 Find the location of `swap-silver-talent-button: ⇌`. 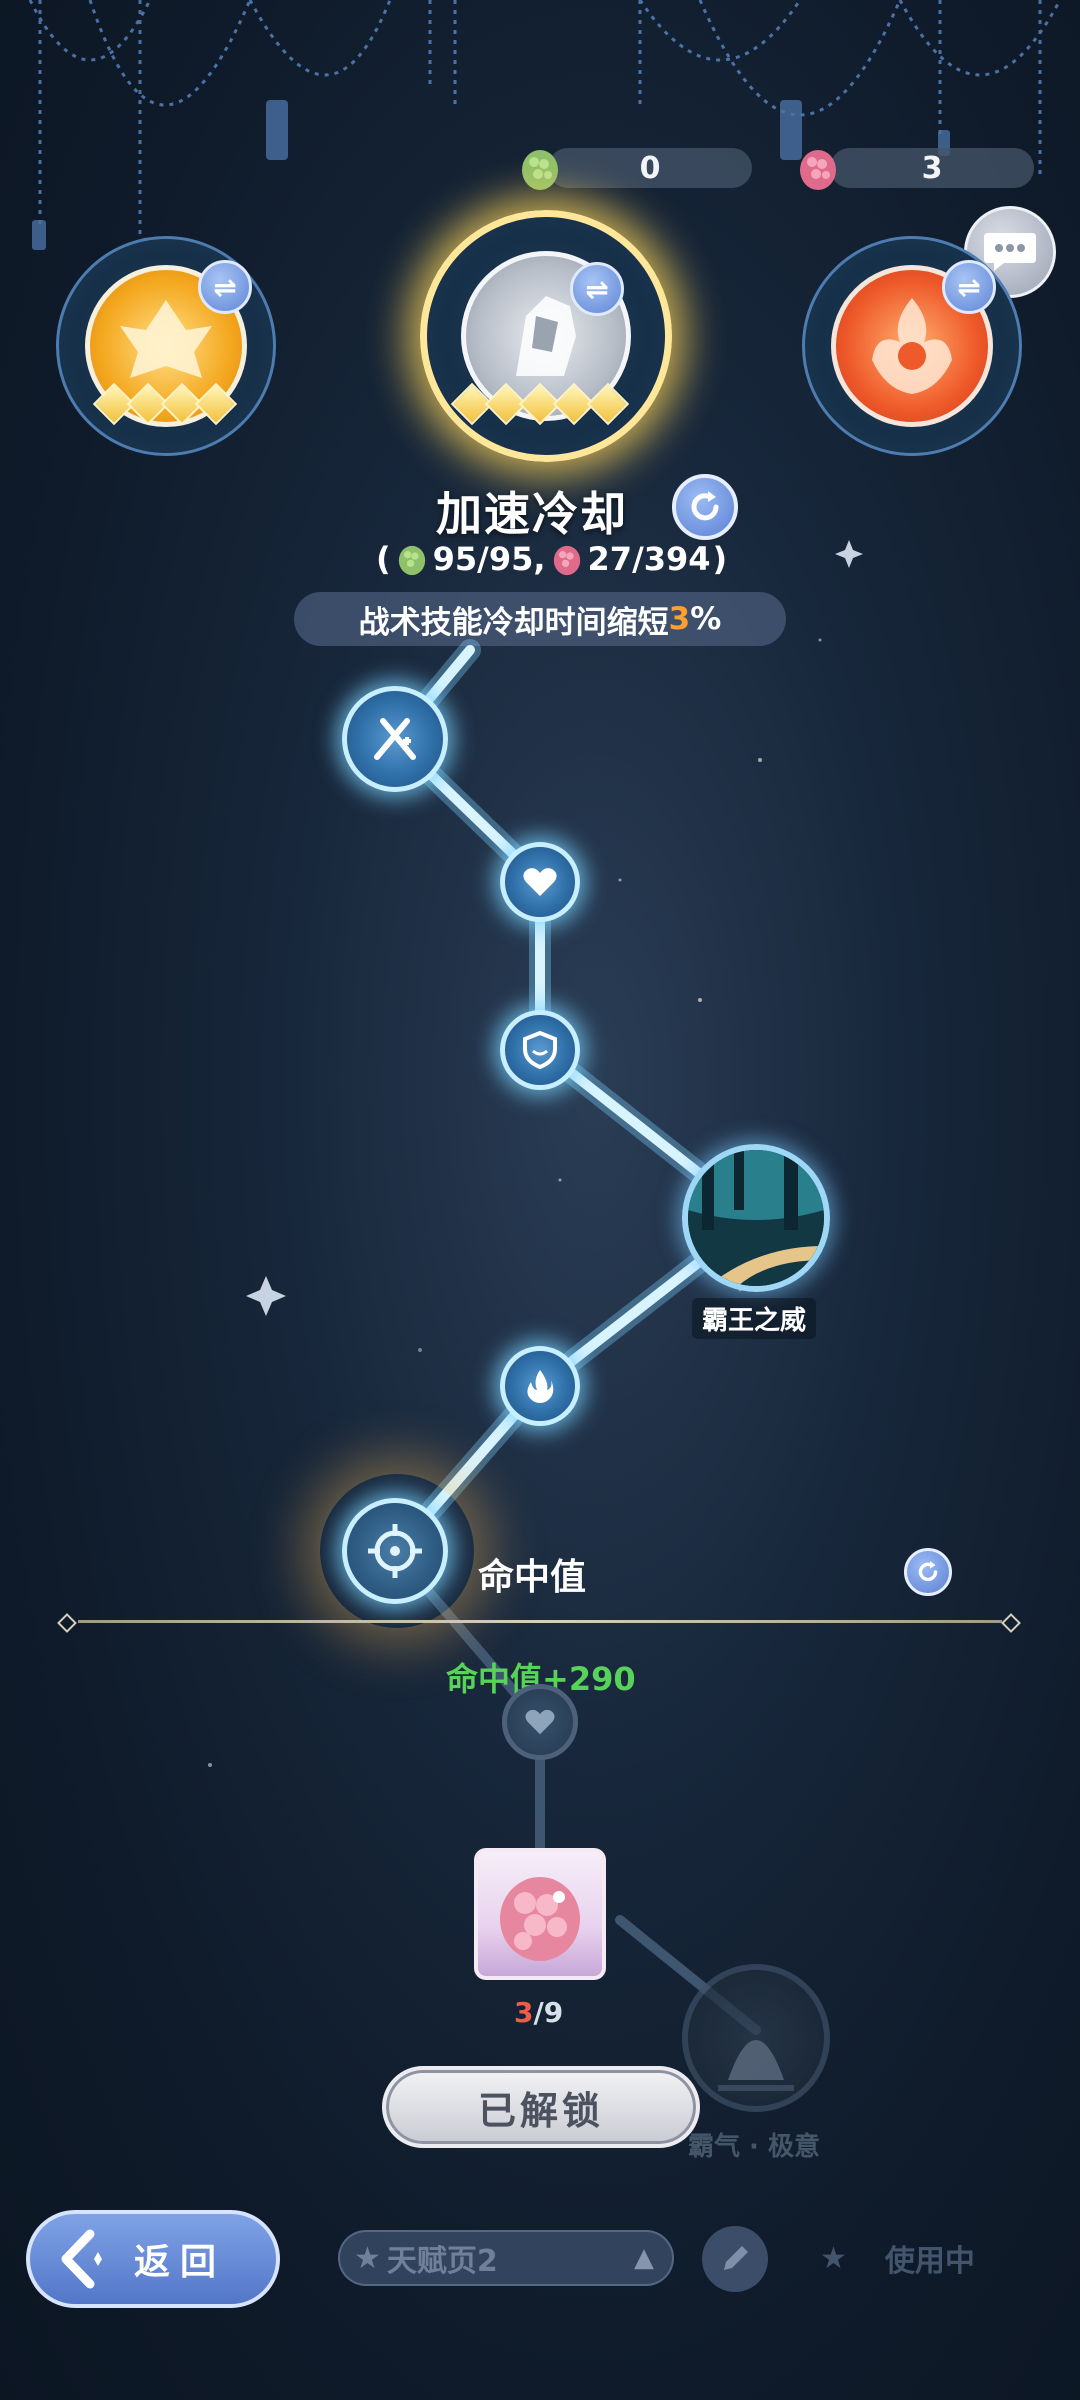

swap-silver-talent-button: ⇌ is located at coordinates (597, 289).